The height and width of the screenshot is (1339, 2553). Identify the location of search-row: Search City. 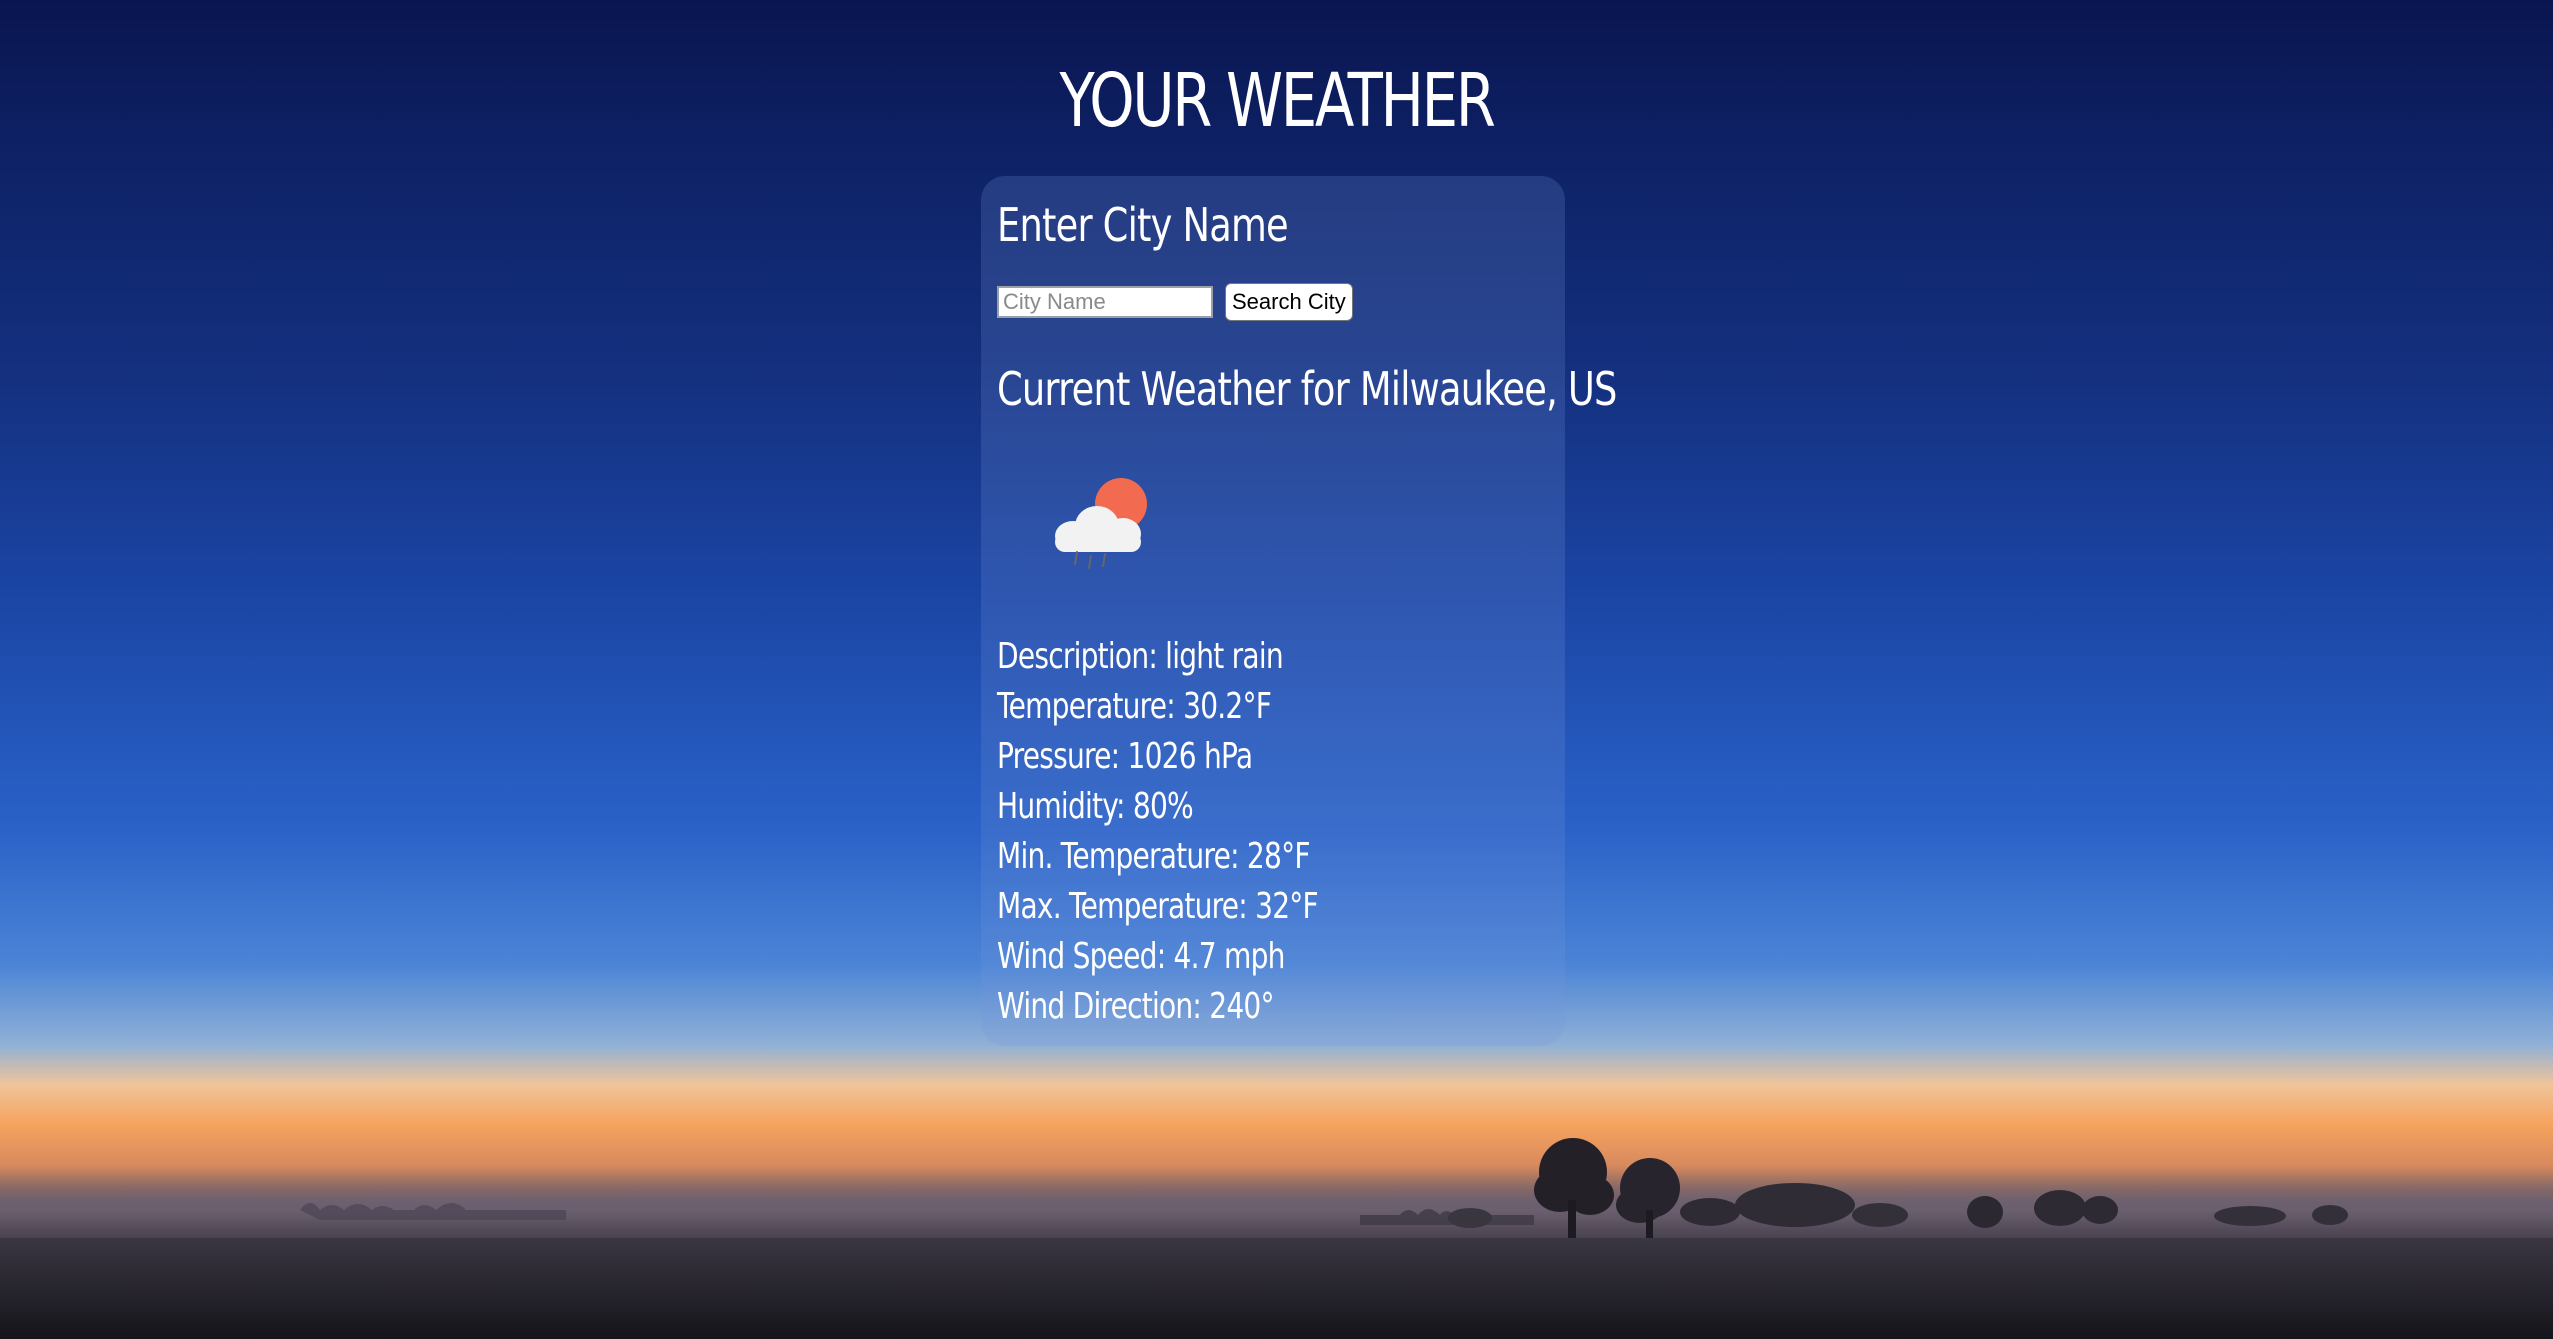
(1175, 302).